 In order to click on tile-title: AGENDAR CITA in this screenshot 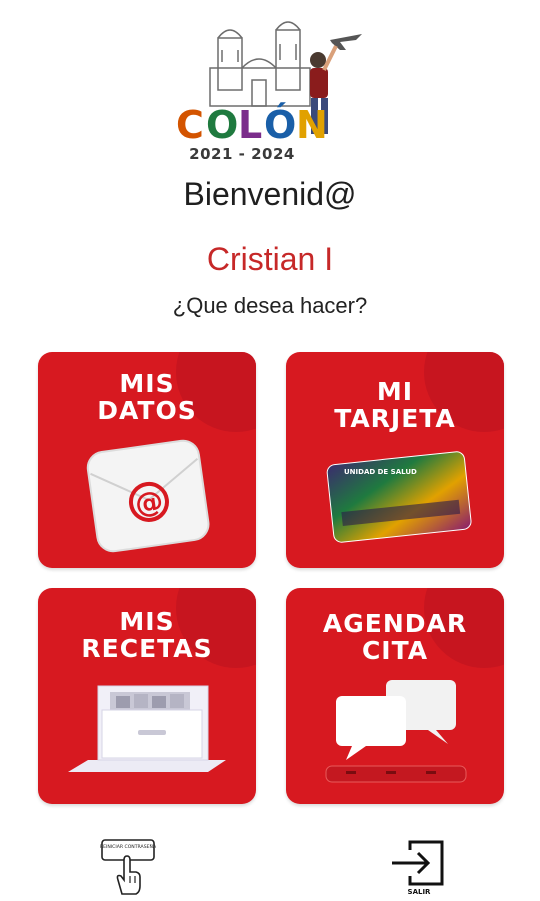, I will do `click(395, 637)`.